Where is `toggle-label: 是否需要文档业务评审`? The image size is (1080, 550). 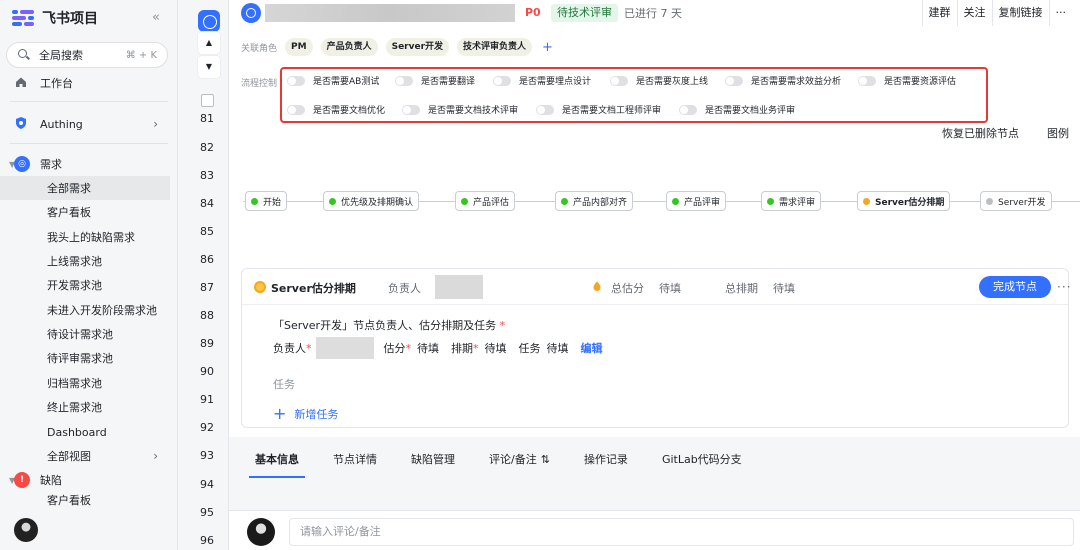
toggle-label: 是否需要文档业务评审 is located at coordinates (750, 111).